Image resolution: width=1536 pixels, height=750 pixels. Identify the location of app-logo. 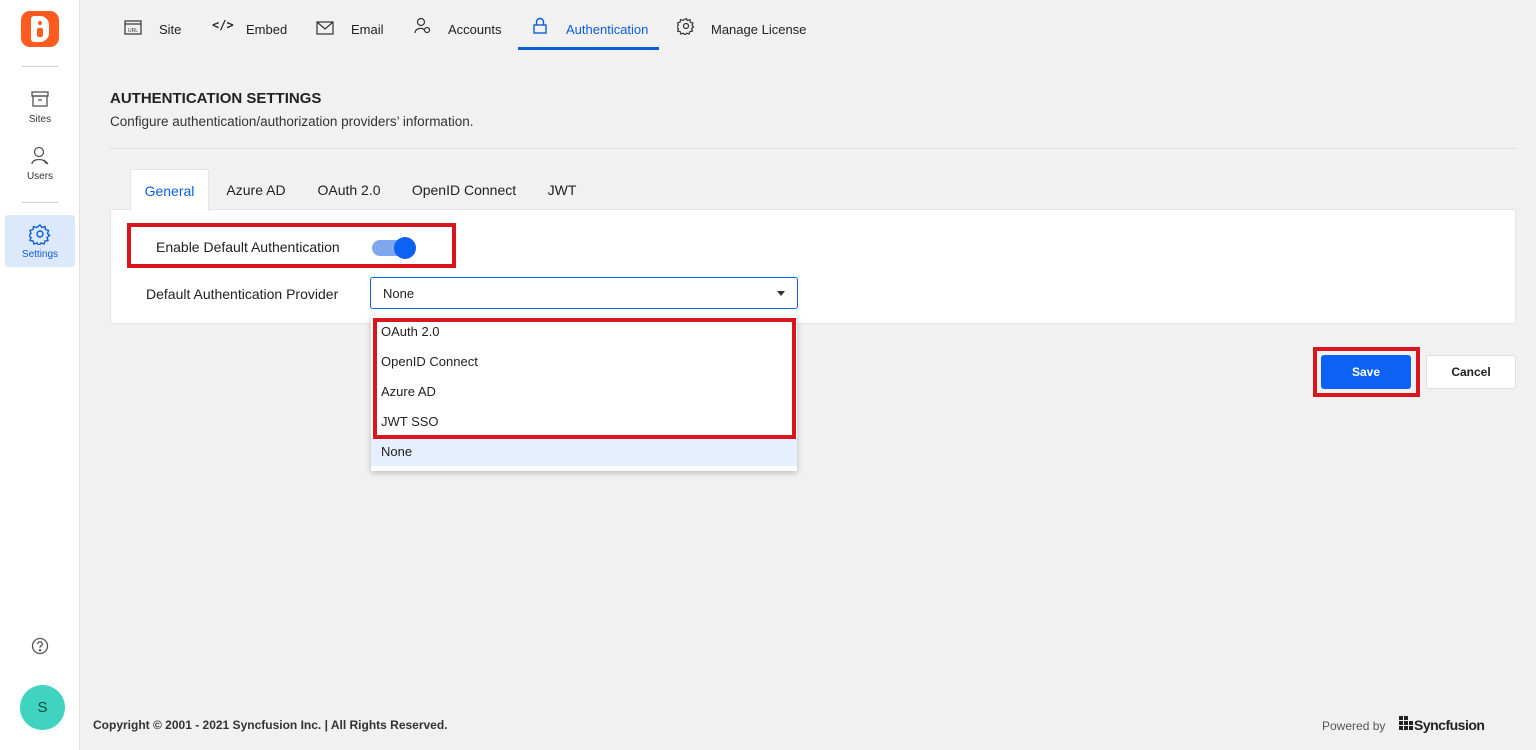
(40, 29).